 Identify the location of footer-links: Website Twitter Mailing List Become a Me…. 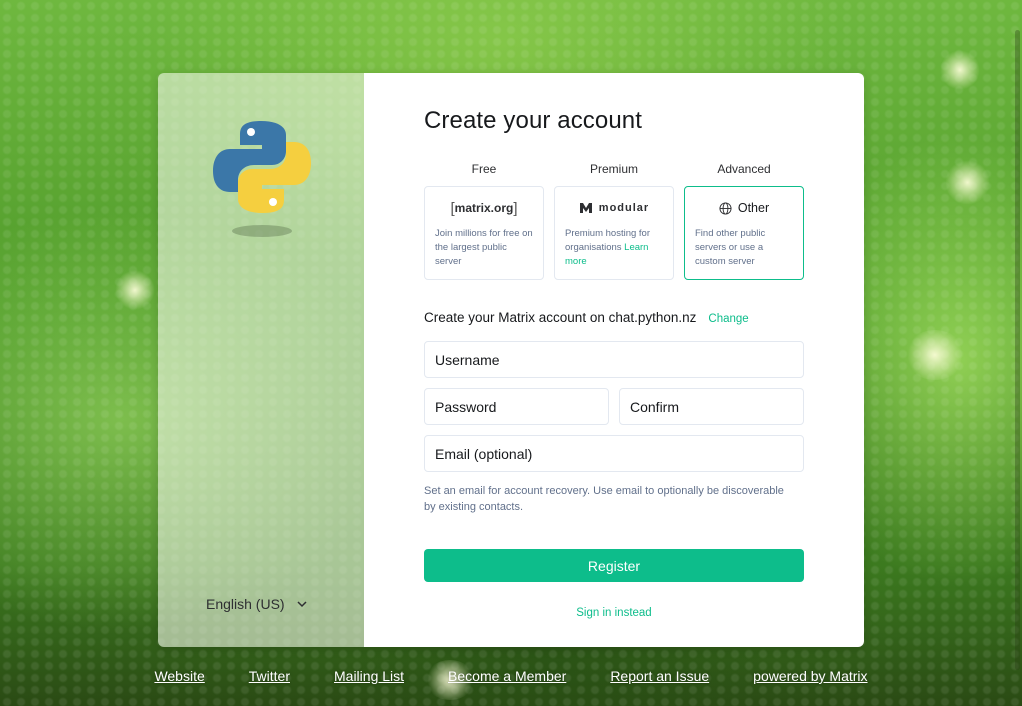
(511, 676).